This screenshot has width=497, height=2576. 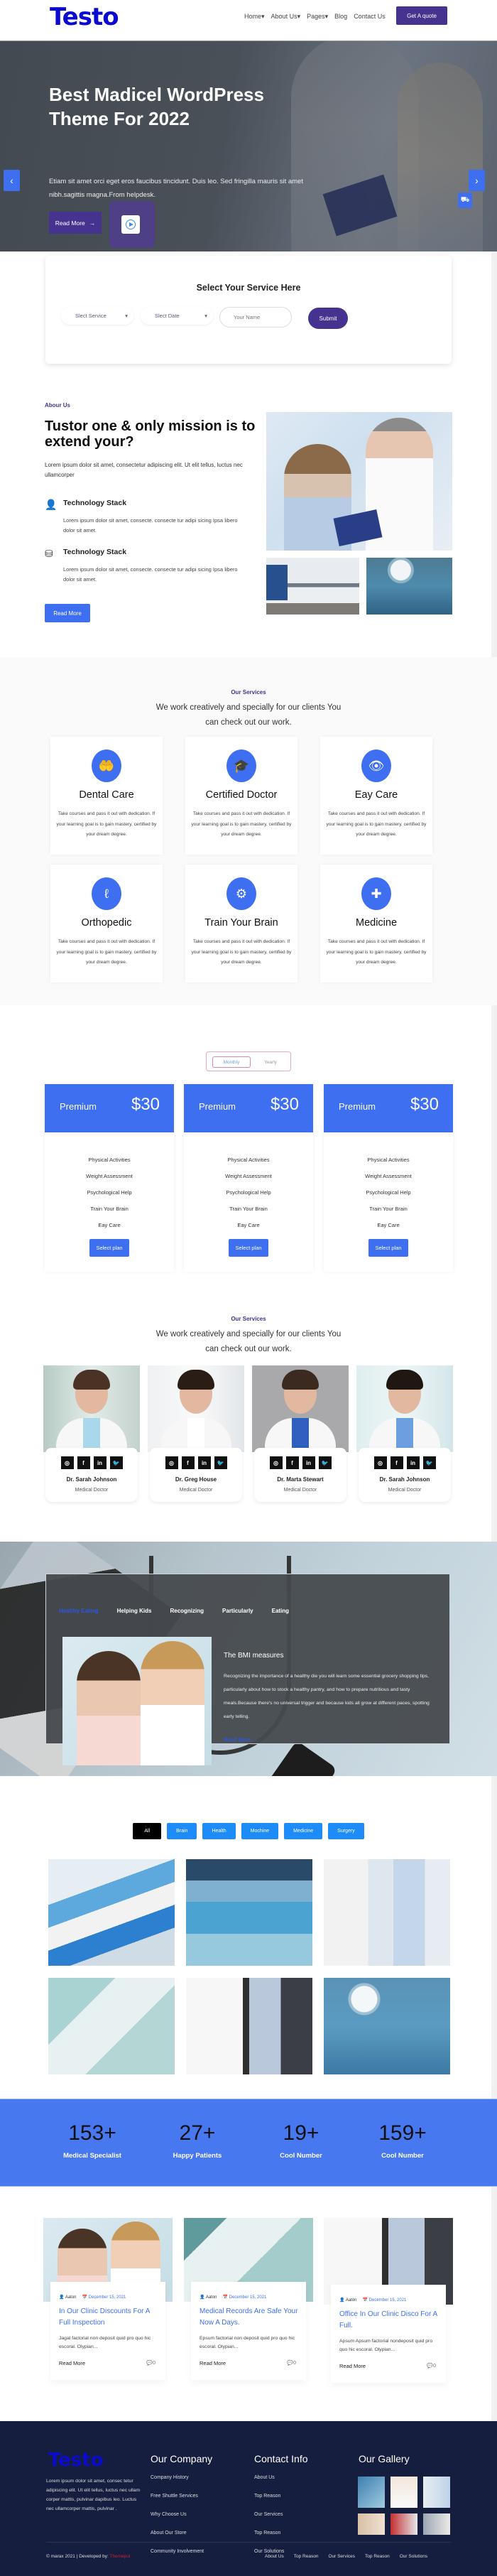 What do you see at coordinates (92, 2139) in the screenshot?
I see `stat-item: 153+ Medical Specialist` at bounding box center [92, 2139].